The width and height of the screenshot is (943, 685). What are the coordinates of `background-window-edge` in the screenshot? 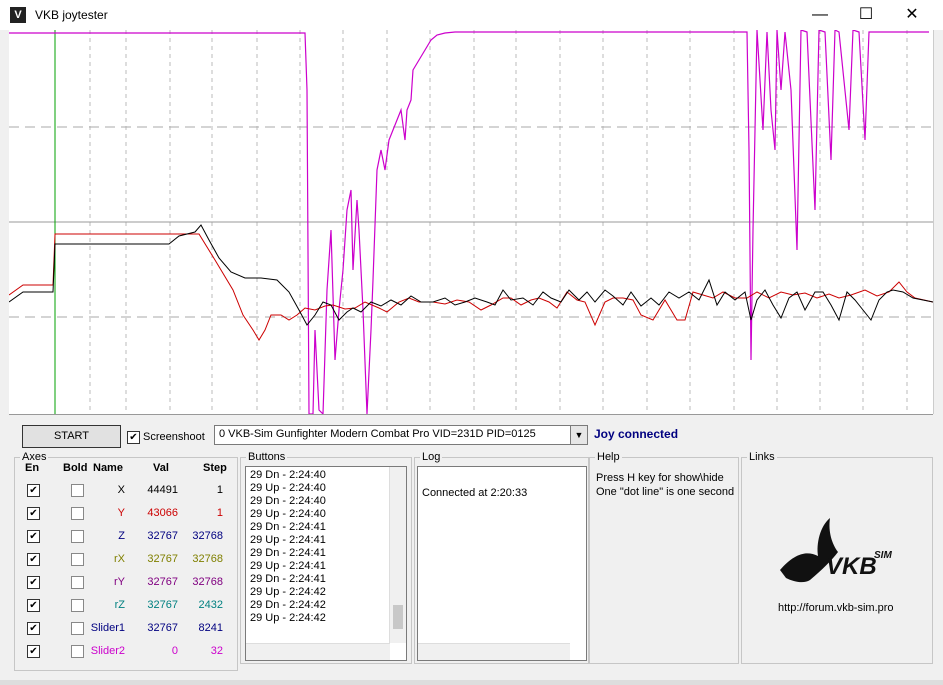 It's located at (471, 682).